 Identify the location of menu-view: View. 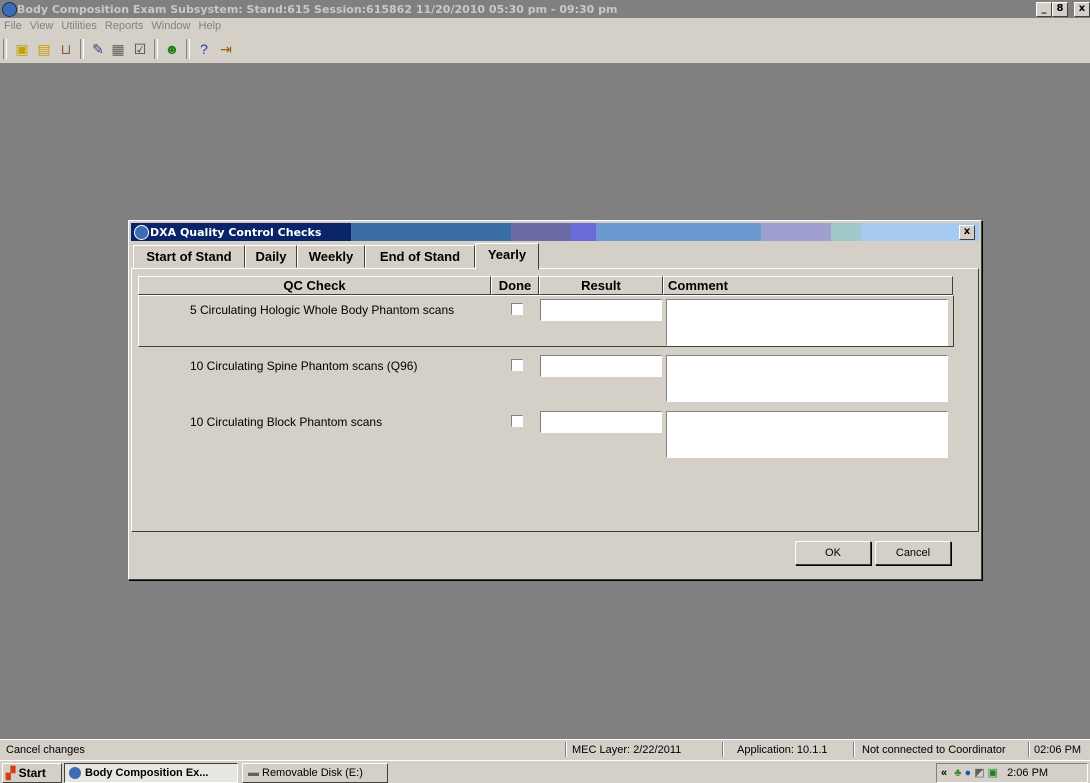
(42, 25).